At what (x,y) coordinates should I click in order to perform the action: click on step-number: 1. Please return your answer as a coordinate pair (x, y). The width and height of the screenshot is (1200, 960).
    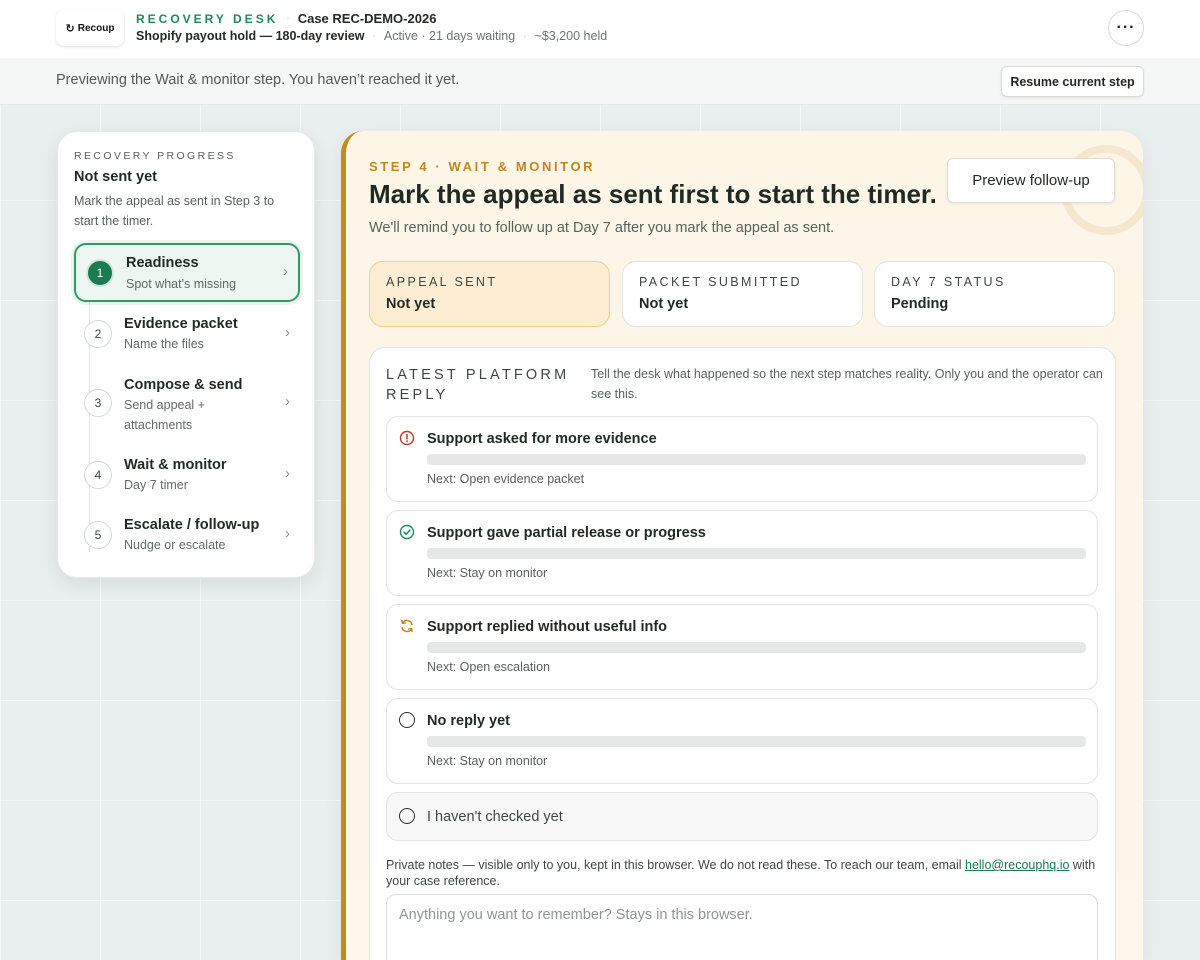
    Looking at the image, I should click on (100, 273).